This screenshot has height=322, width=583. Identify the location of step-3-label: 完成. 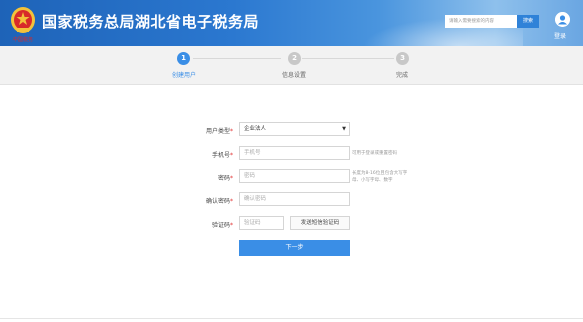
(402, 75).